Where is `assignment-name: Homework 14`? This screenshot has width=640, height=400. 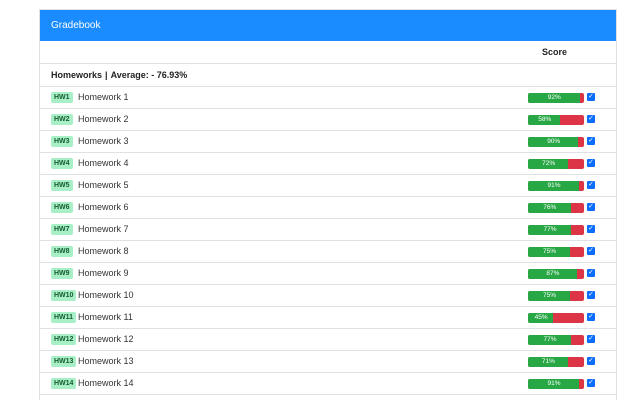 assignment-name: Homework 14 is located at coordinates (106, 383).